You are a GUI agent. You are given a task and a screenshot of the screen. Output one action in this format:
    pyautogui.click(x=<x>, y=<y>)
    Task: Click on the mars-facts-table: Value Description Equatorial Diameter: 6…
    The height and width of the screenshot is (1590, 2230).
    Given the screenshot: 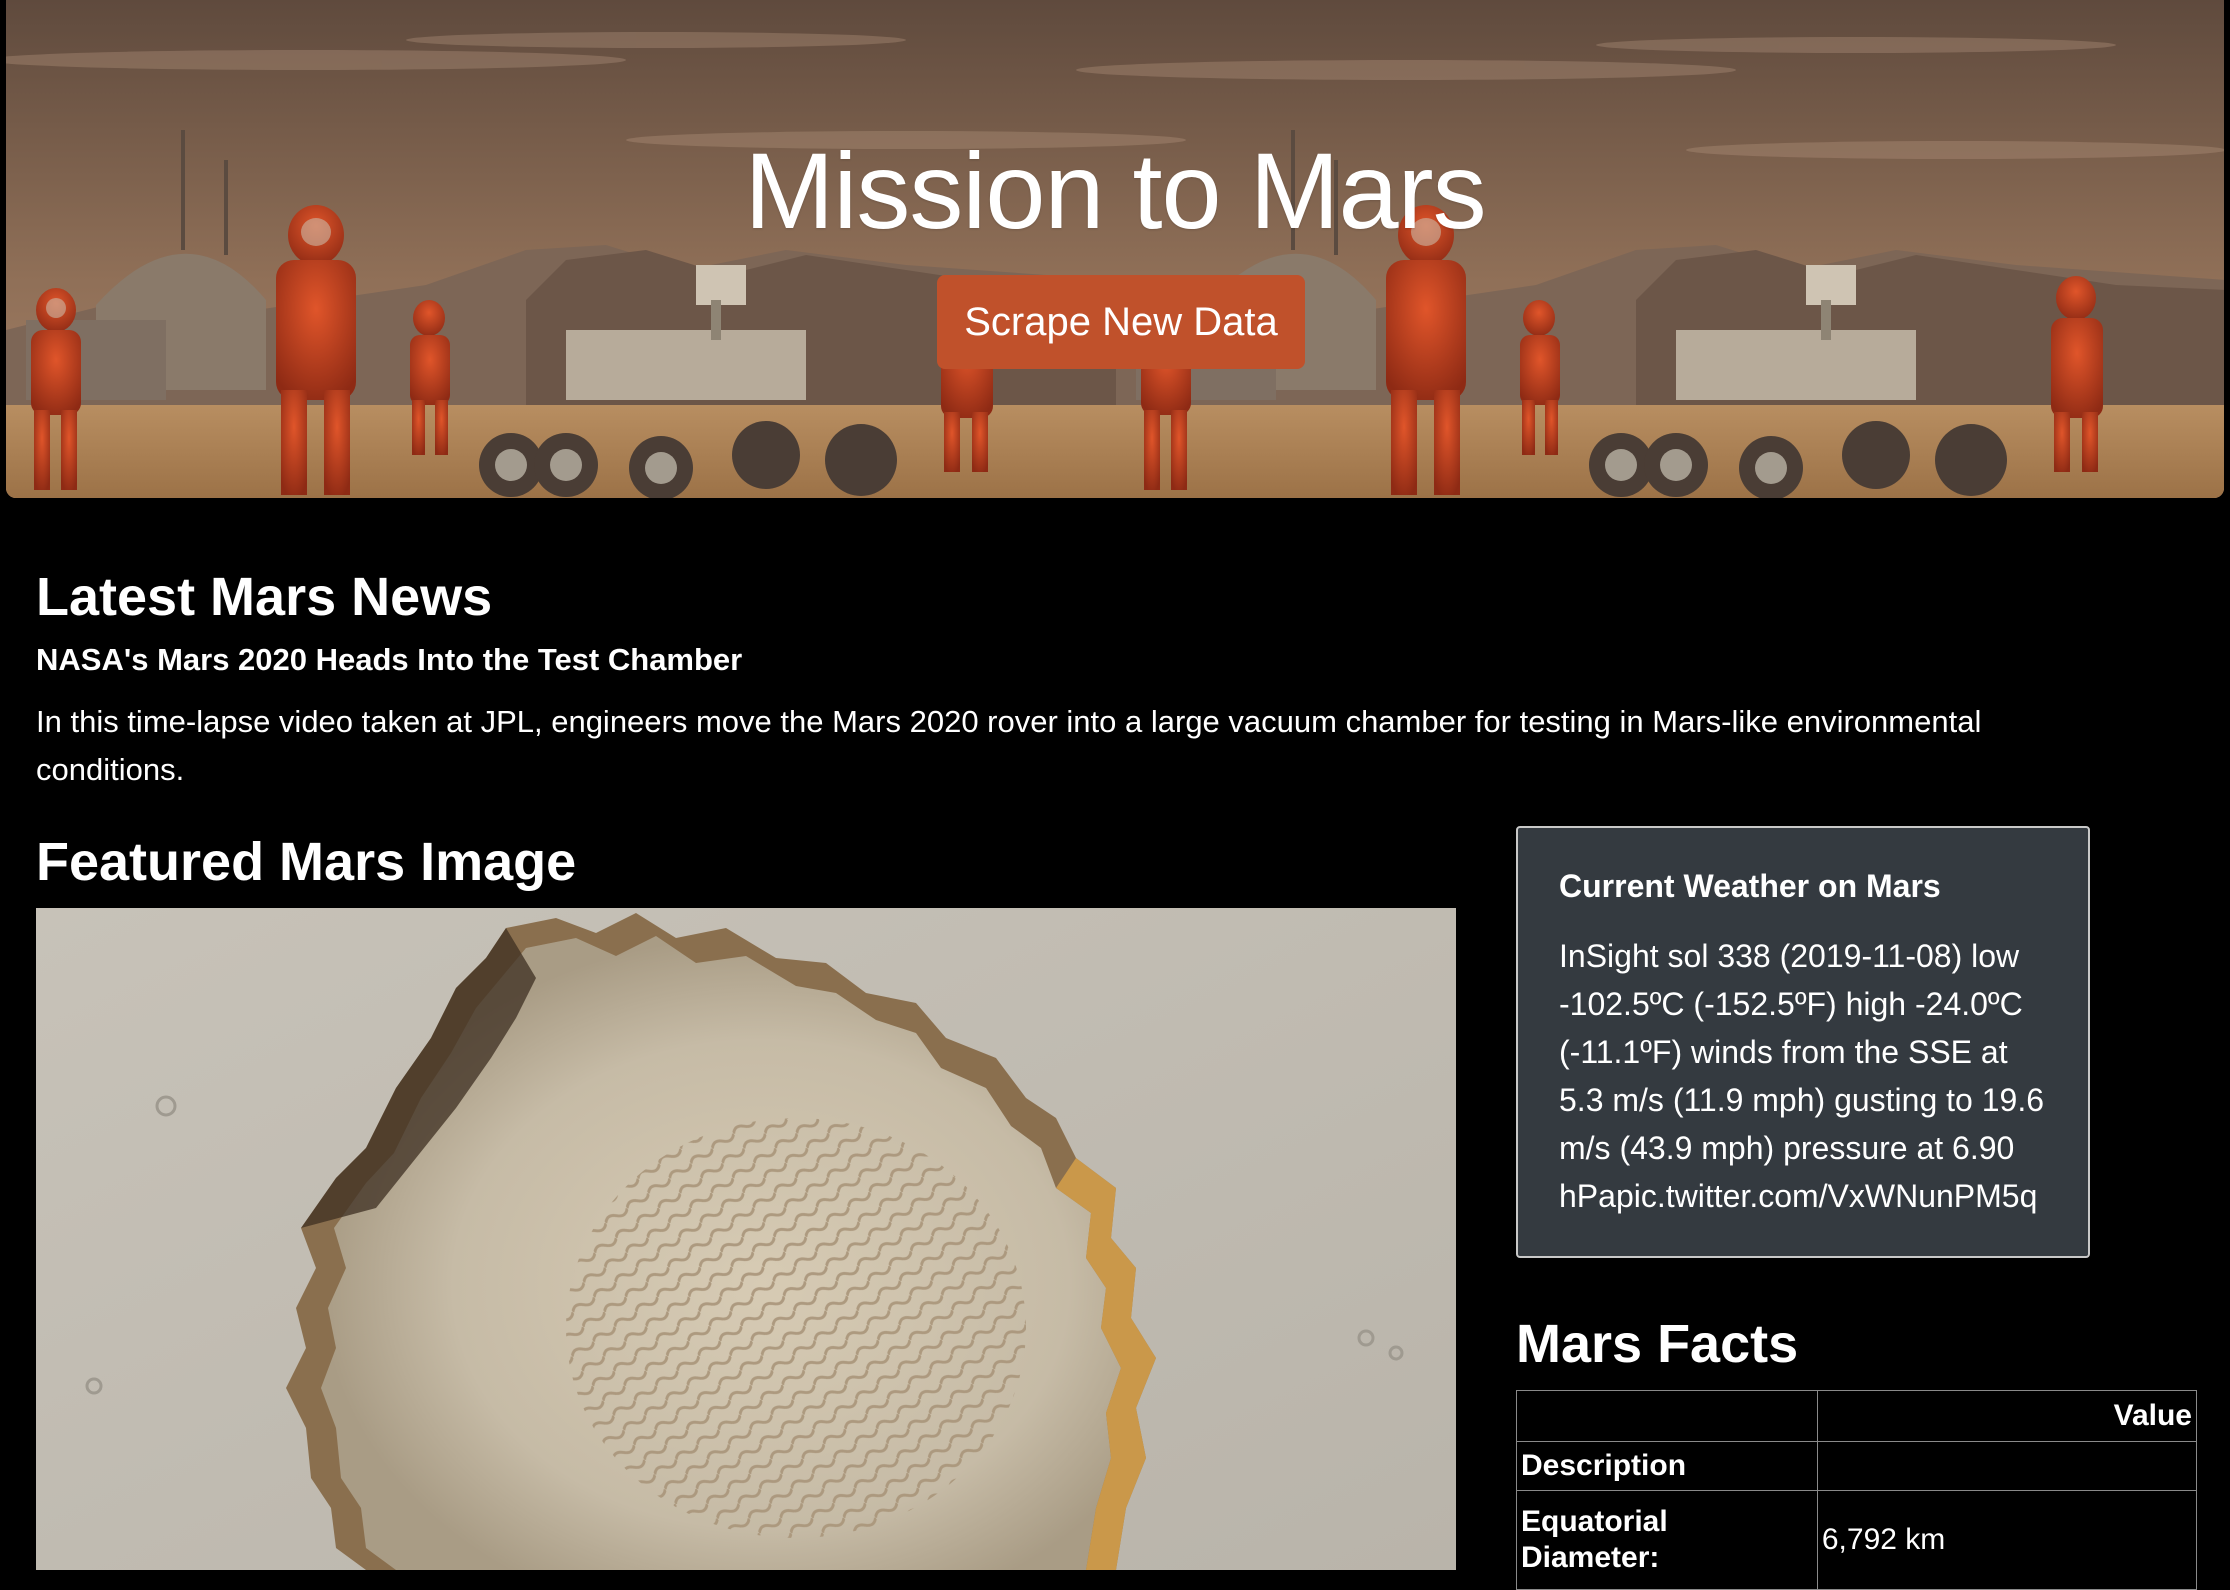 What is the action you would take?
    pyautogui.click(x=1857, y=1490)
    